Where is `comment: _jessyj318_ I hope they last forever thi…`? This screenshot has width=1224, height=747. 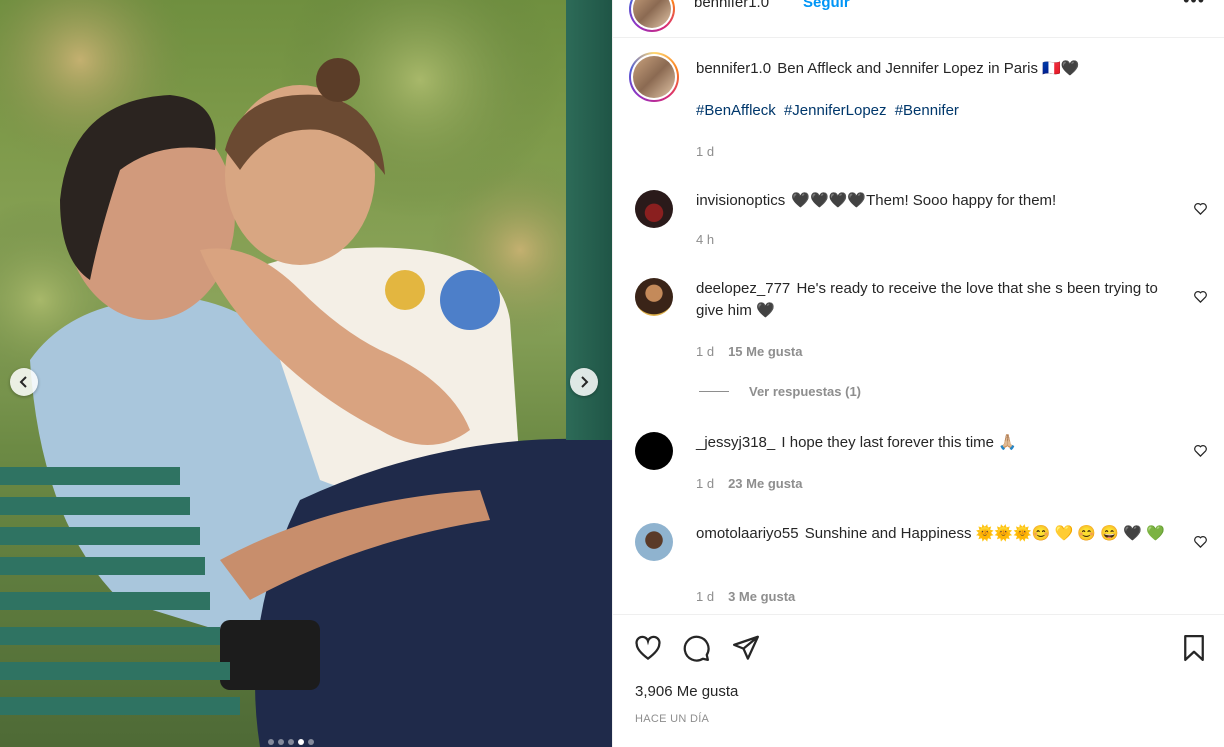
comment: _jessyj318_ I hope they last forever thi… is located at coordinates (936, 443).